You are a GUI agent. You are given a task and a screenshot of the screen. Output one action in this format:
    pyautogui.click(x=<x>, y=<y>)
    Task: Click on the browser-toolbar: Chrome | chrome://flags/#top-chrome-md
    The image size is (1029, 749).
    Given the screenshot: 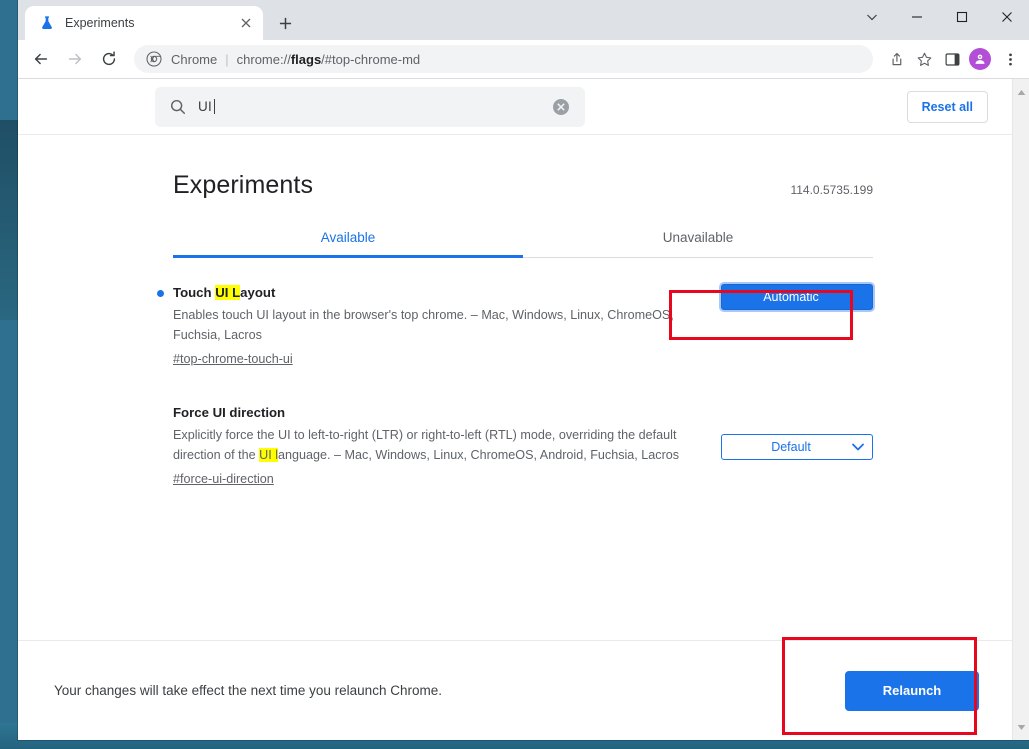 What is the action you would take?
    pyautogui.click(x=523, y=59)
    